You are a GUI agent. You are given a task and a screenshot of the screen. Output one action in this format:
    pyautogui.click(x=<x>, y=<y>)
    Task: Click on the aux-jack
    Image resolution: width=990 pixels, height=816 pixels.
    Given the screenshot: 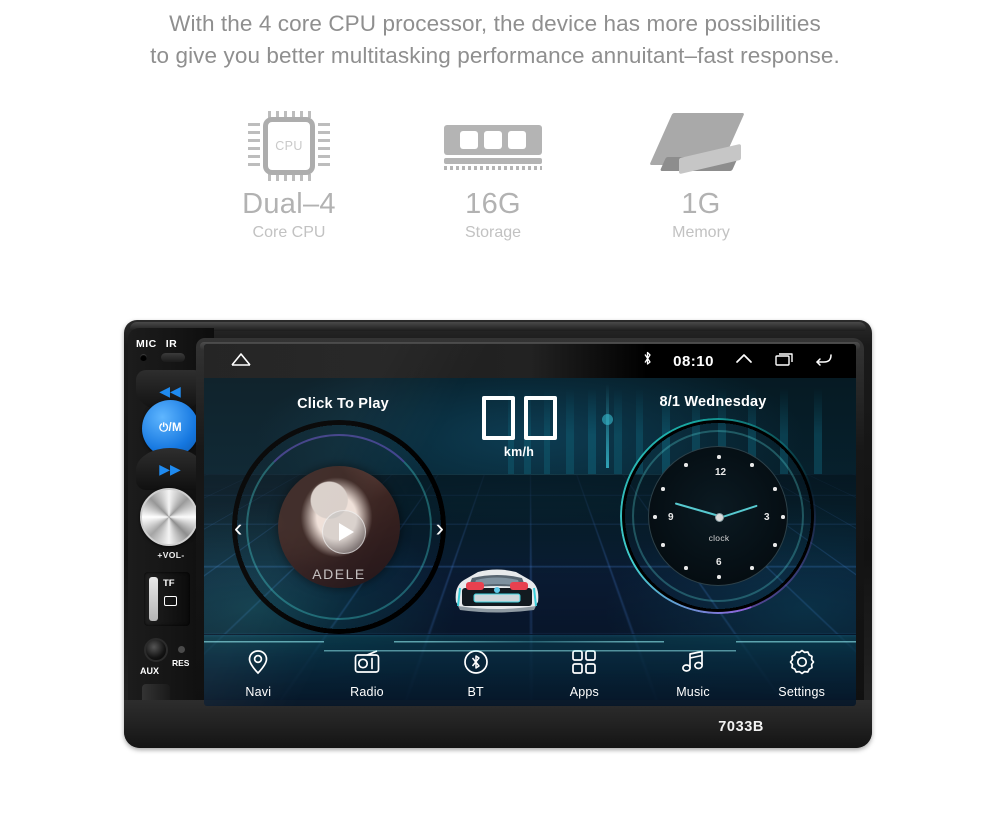 What is the action you would take?
    pyautogui.click(x=156, y=650)
    